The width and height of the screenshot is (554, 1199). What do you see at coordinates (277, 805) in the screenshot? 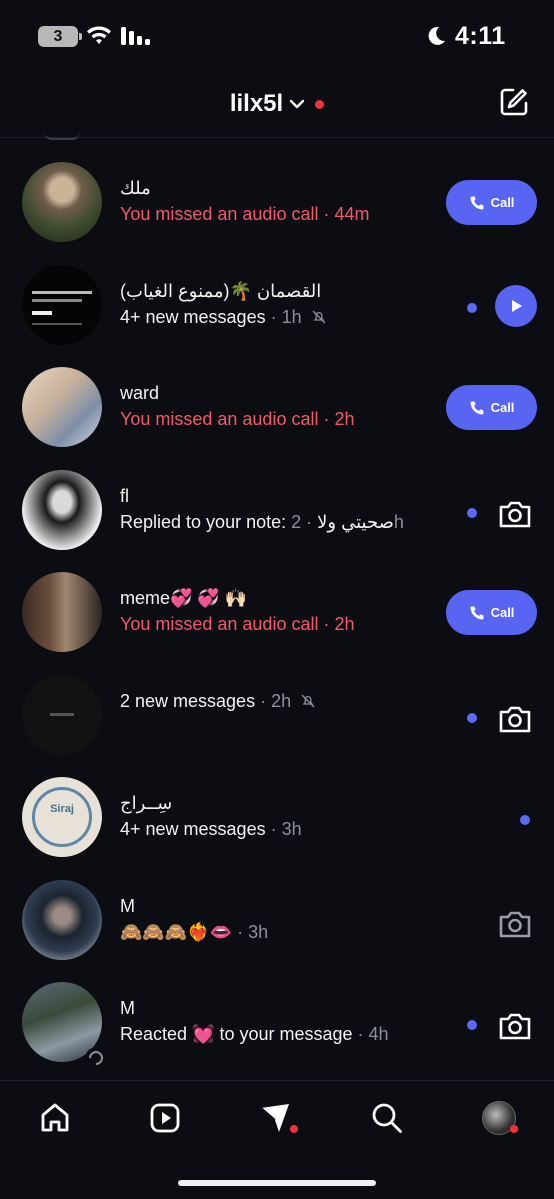
I see `thread-row: Siraj سِــراج 4+ new messages · 3h` at bounding box center [277, 805].